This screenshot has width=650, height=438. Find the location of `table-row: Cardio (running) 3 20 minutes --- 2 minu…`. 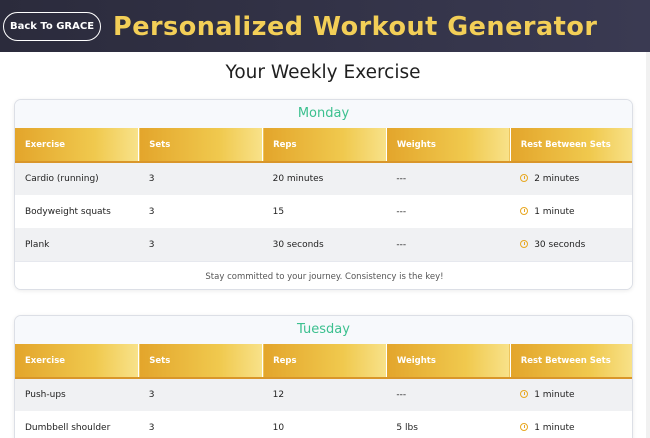

table-row: Cardio (running) 3 20 minutes --- 2 minu… is located at coordinates (323, 178).